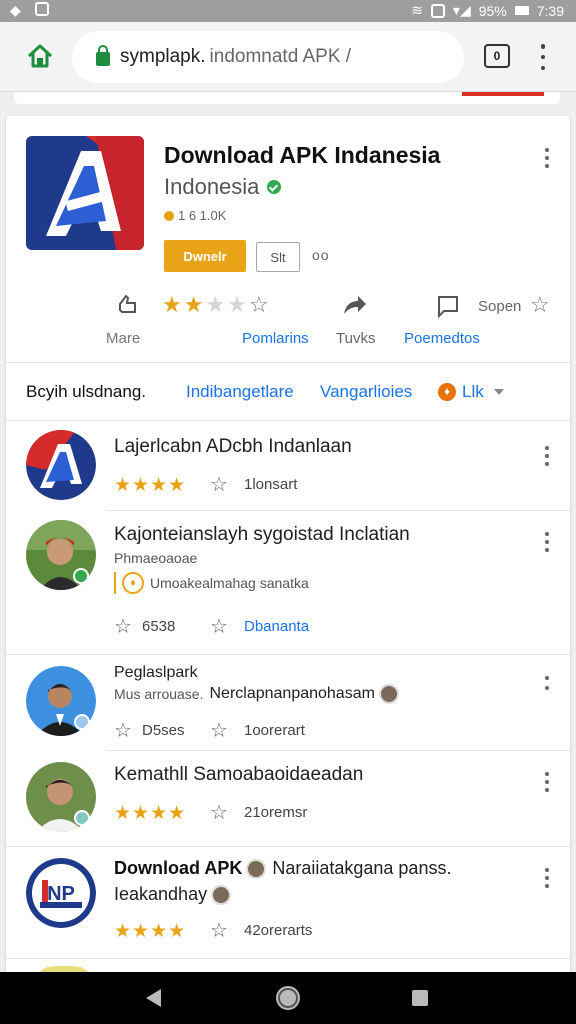  Describe the element at coordinates (276, 626) in the screenshot. I see `item-meta-link: Dbananta` at that location.